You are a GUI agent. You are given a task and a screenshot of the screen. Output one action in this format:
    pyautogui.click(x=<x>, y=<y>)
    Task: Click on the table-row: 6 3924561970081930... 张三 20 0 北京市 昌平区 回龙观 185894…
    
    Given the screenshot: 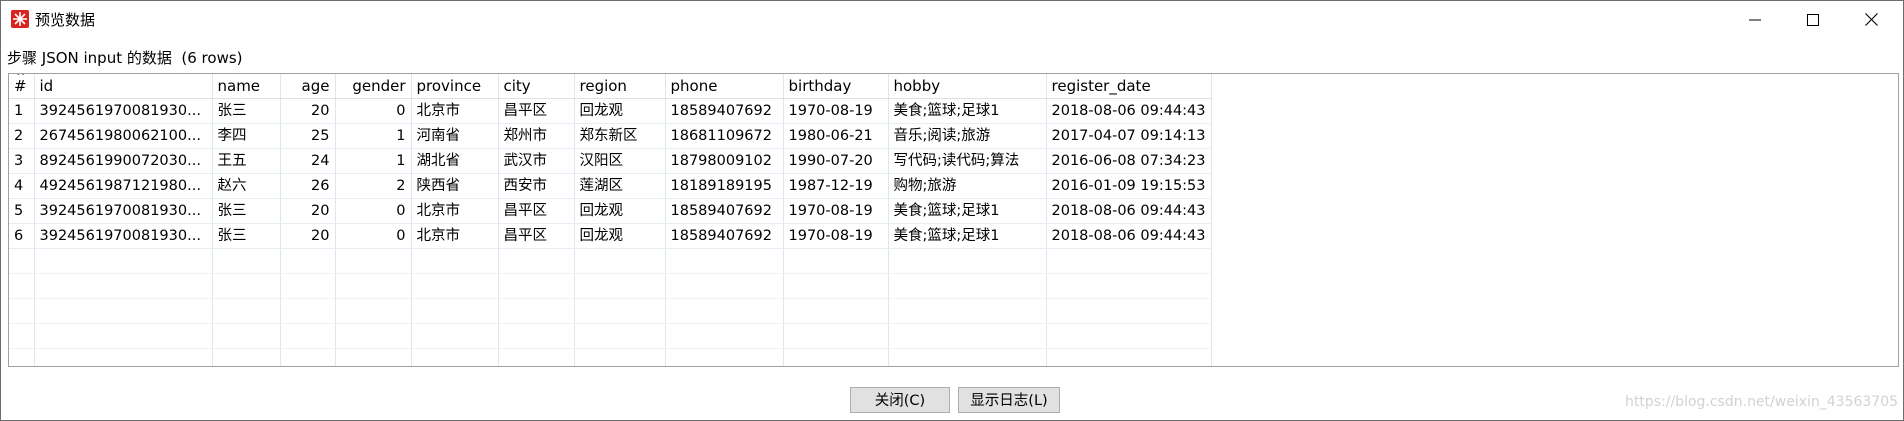 What is the action you would take?
    pyautogui.click(x=610, y=236)
    